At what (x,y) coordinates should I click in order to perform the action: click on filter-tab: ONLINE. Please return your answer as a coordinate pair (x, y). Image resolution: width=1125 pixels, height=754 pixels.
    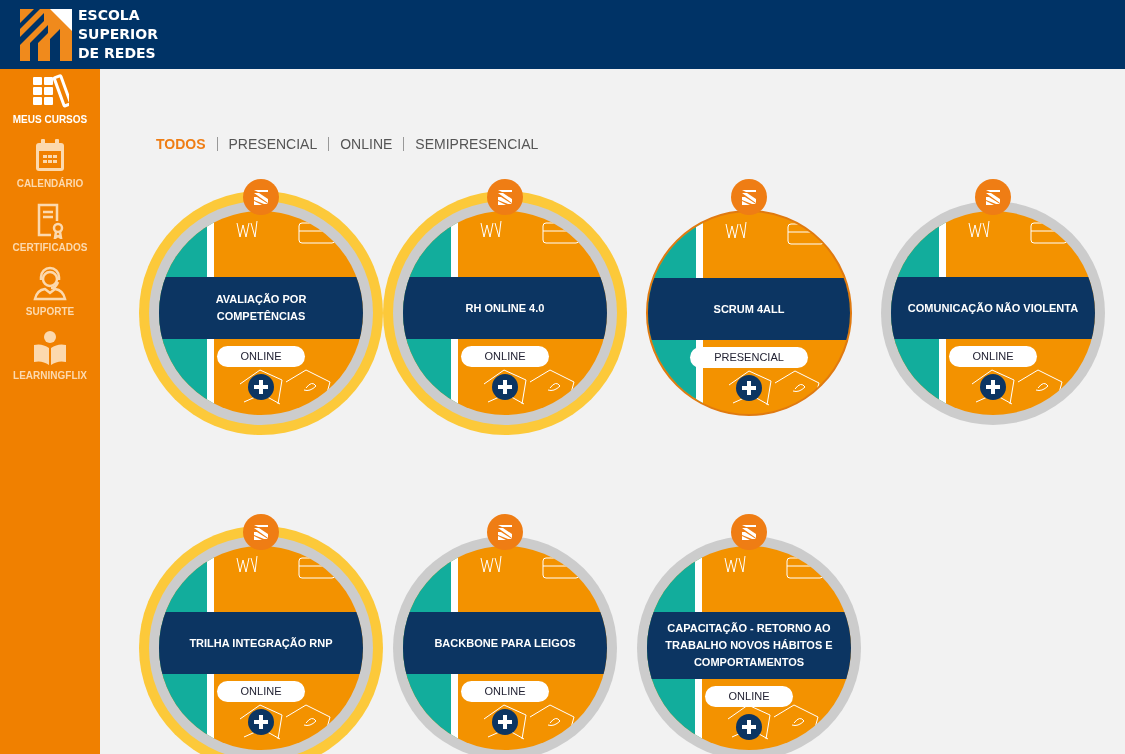
    Looking at the image, I should click on (366, 144).